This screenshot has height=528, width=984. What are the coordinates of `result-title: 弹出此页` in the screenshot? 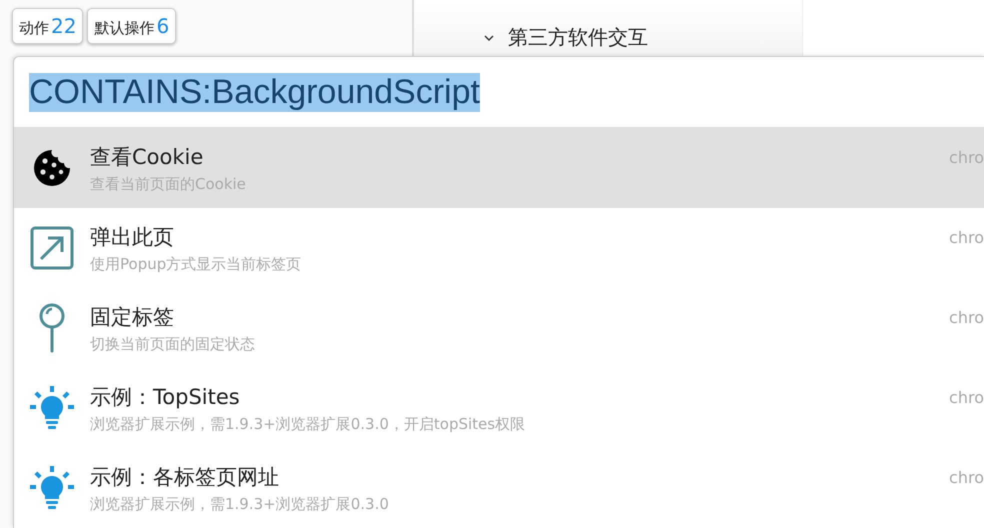 It's located at (132, 237).